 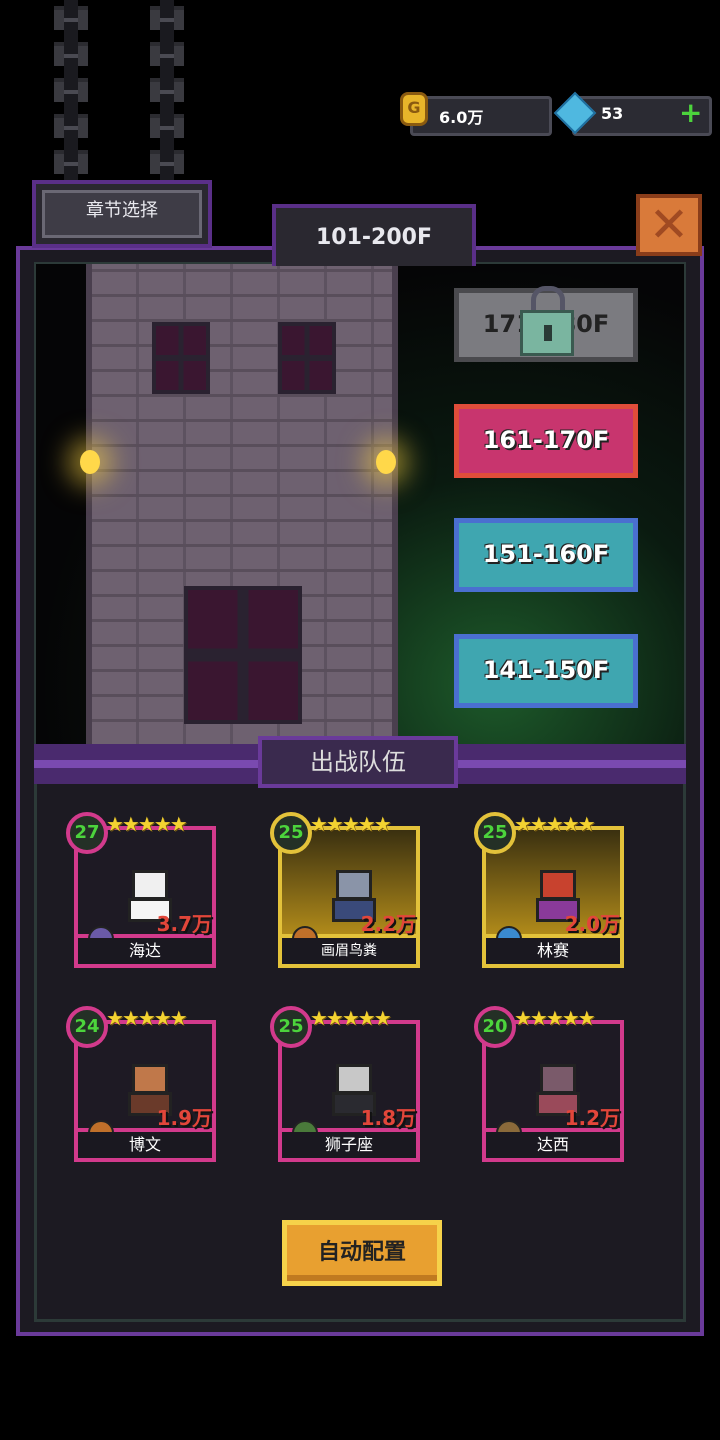 What do you see at coordinates (386, 462) in the screenshot?
I see `torch-right` at bounding box center [386, 462].